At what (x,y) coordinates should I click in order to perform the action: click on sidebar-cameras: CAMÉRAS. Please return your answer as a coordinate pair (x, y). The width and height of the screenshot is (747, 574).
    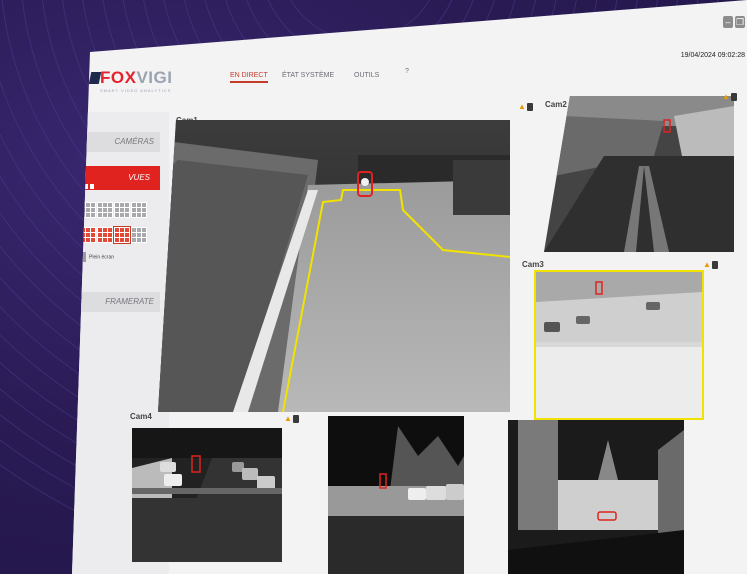
    Looking at the image, I should click on (120, 142).